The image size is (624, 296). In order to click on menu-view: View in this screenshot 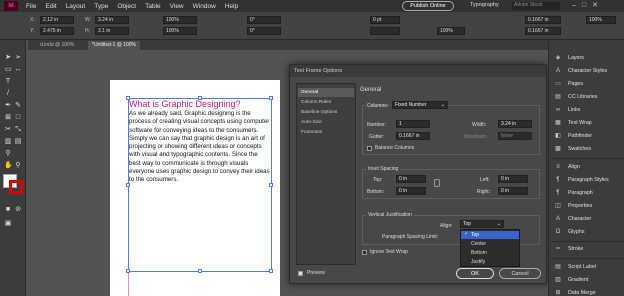, I will do `click(177, 6)`.